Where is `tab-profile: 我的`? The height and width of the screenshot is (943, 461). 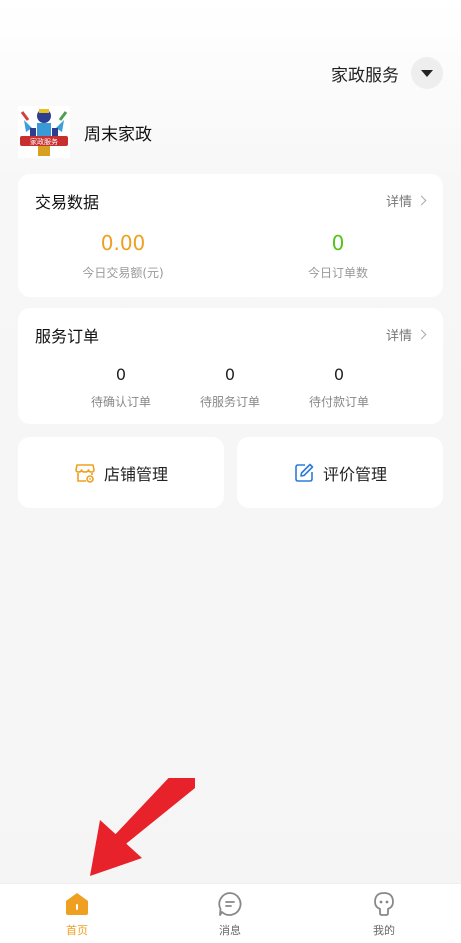
tab-profile: 我的 is located at coordinates (384, 914).